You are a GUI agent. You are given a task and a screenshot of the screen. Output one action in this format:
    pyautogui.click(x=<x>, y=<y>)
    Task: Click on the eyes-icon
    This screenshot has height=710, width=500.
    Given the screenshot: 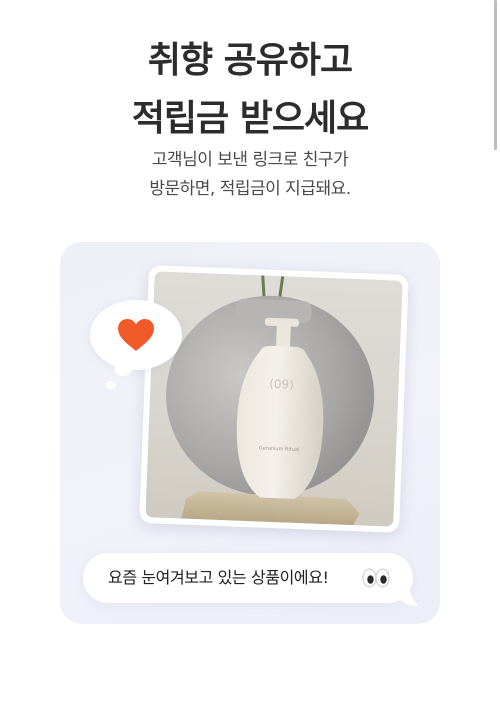 What is the action you would take?
    pyautogui.click(x=376, y=578)
    